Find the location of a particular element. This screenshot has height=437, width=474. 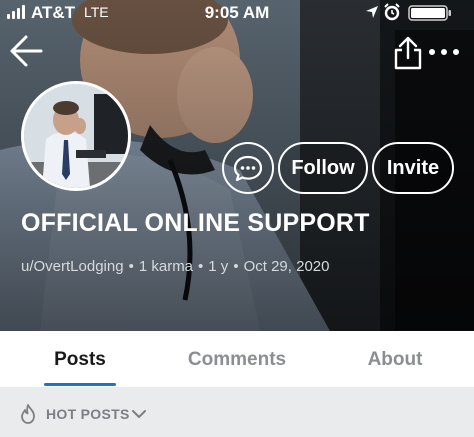

arrow-left-icon is located at coordinates (26, 51).